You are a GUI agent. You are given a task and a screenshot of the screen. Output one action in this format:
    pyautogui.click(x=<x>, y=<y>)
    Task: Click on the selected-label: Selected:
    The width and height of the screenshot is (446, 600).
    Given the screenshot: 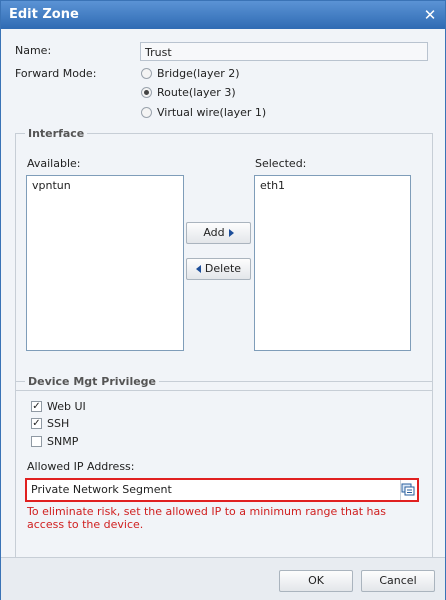 What is the action you would take?
    pyautogui.click(x=281, y=163)
    